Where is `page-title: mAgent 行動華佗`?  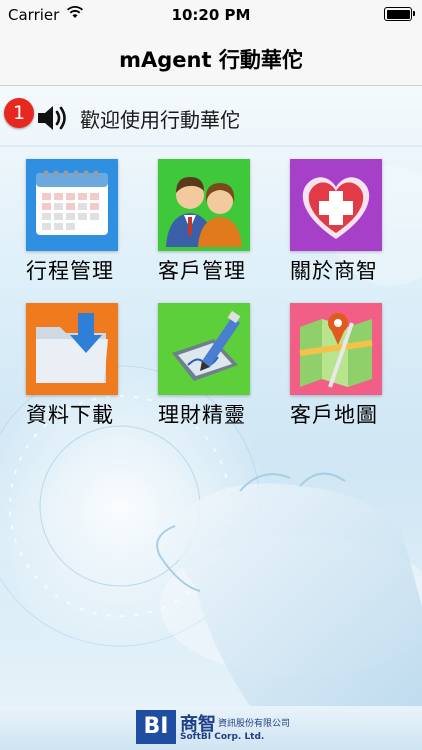 page-title: mAgent 行動華佗 is located at coordinates (211, 60).